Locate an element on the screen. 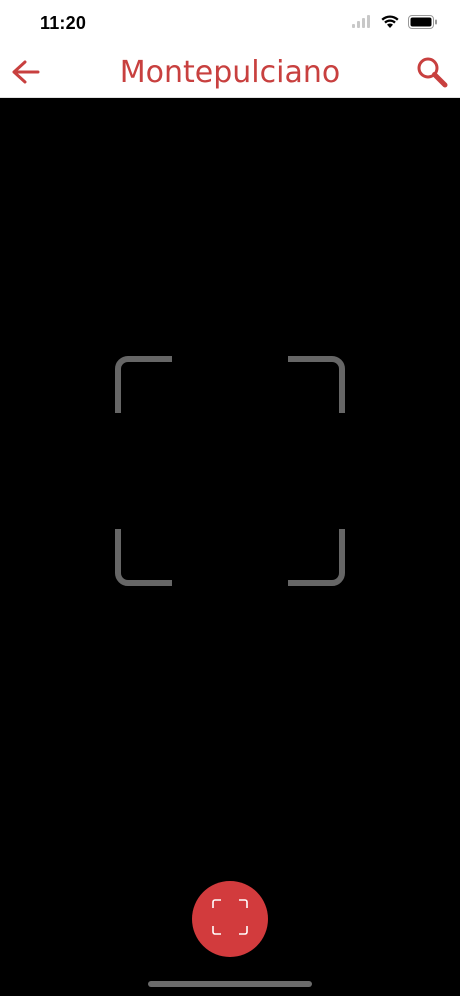 Image resolution: width=460 pixels, height=996 pixels. status-icons is located at coordinates (395, 24).